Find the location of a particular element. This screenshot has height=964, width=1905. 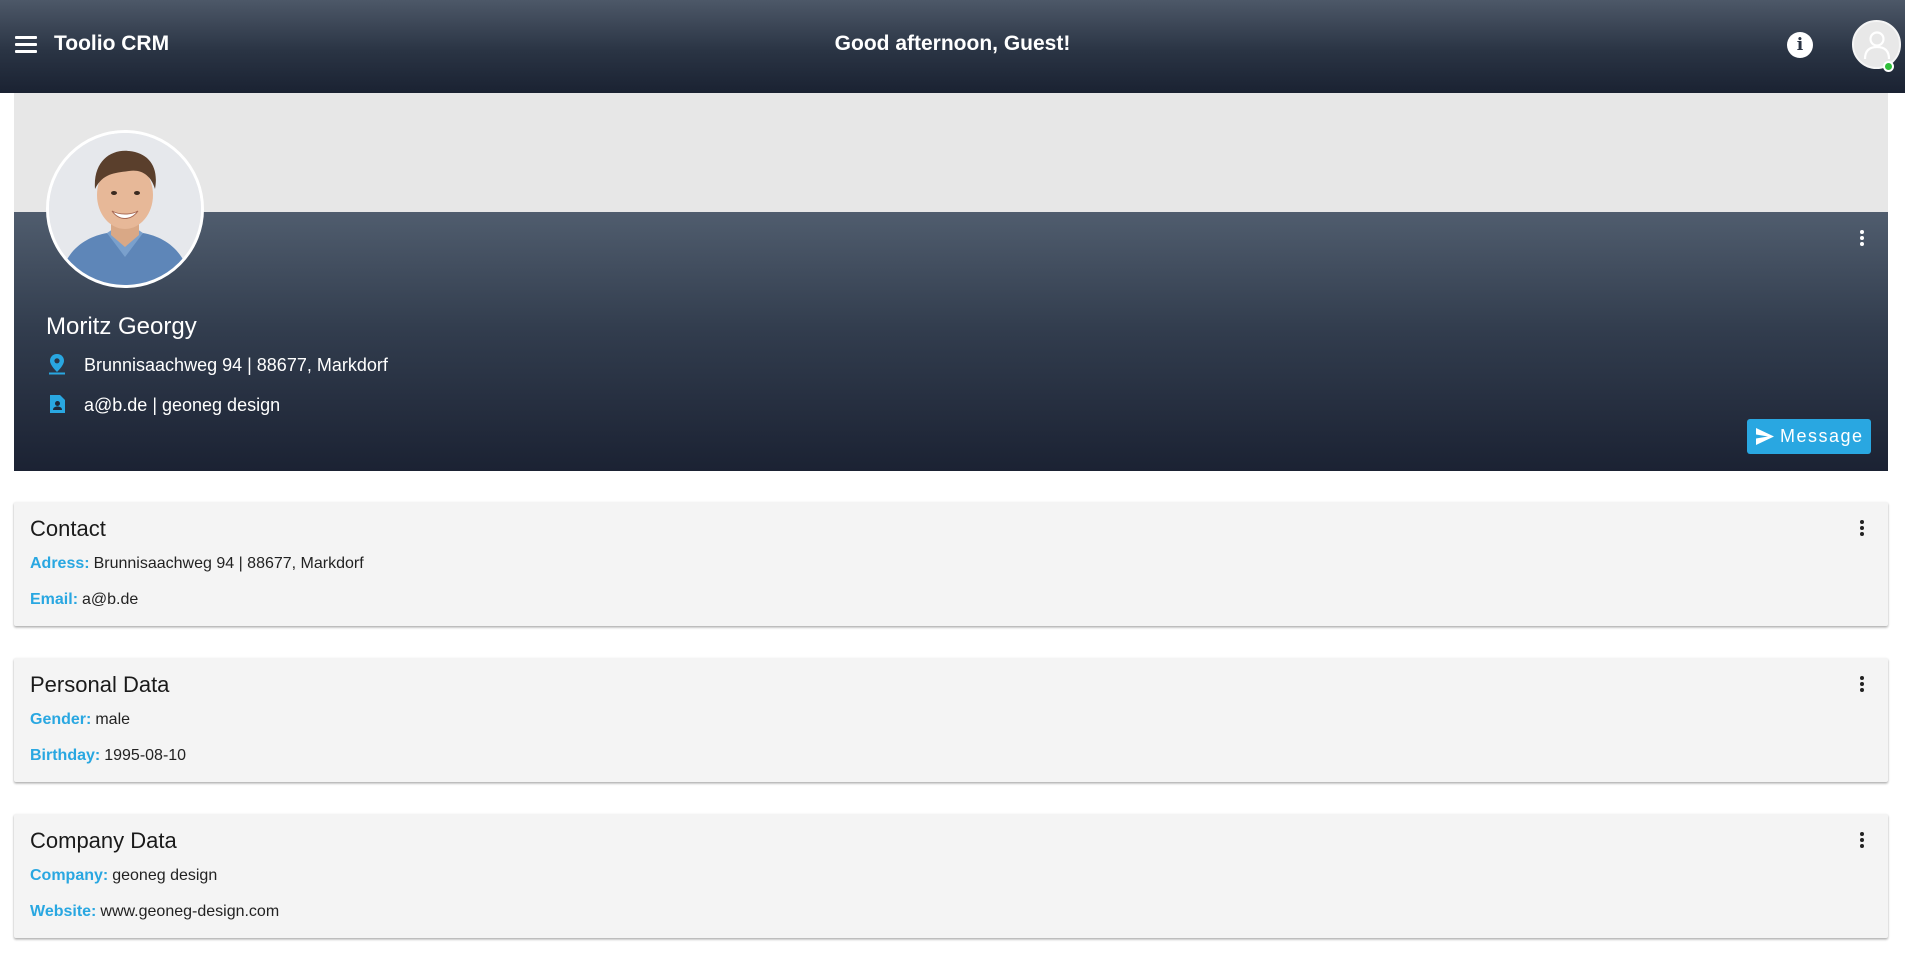

send-icon is located at coordinates (1765, 436).